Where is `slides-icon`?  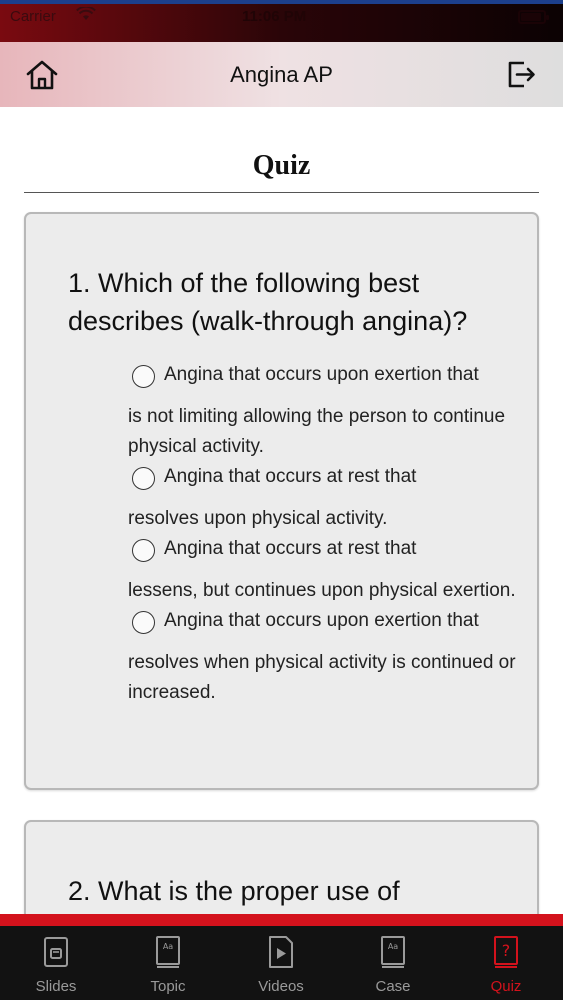 slides-icon is located at coordinates (56, 952).